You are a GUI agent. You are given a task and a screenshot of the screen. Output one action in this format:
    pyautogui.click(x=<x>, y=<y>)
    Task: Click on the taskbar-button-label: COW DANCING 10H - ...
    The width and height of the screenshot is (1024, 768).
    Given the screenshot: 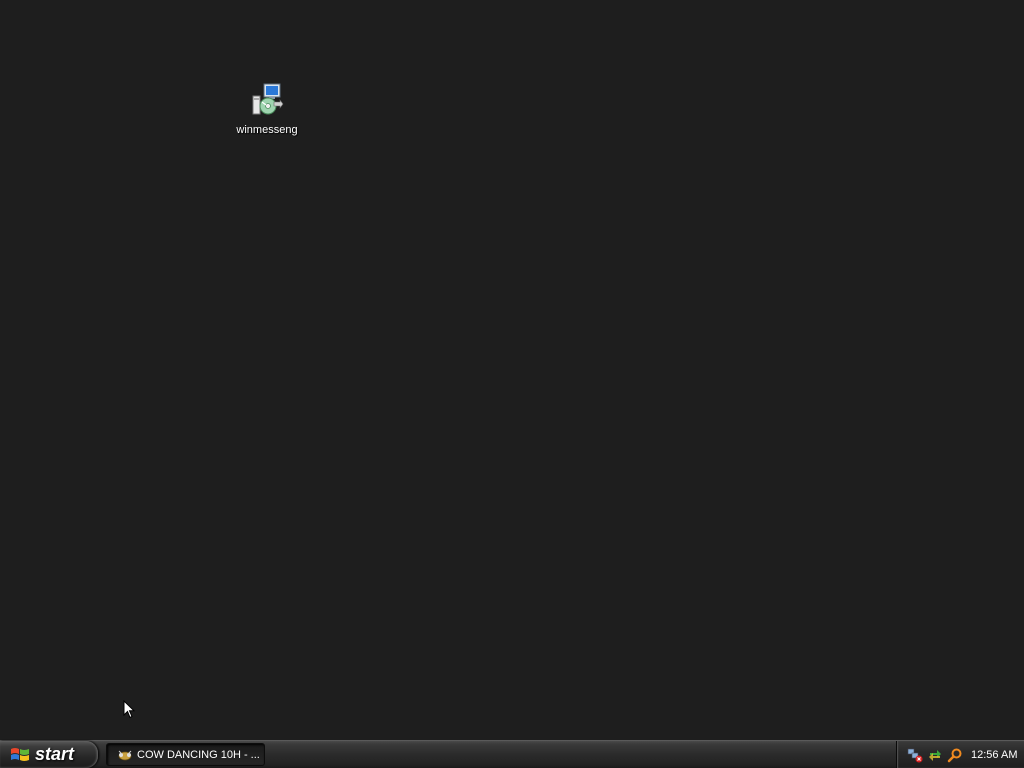 What is the action you would take?
    pyautogui.click(x=198, y=754)
    